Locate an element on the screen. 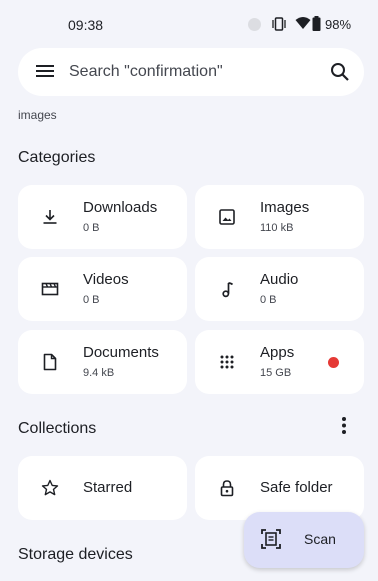  category-name: Downloads is located at coordinates (120, 207).